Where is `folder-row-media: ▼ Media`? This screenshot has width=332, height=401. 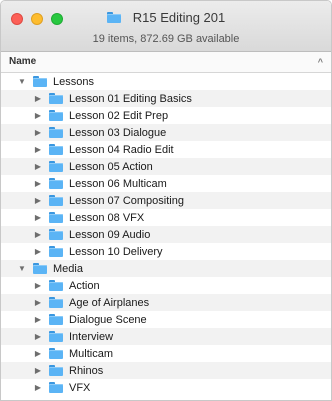
folder-row-media: ▼ Media is located at coordinates (166, 268).